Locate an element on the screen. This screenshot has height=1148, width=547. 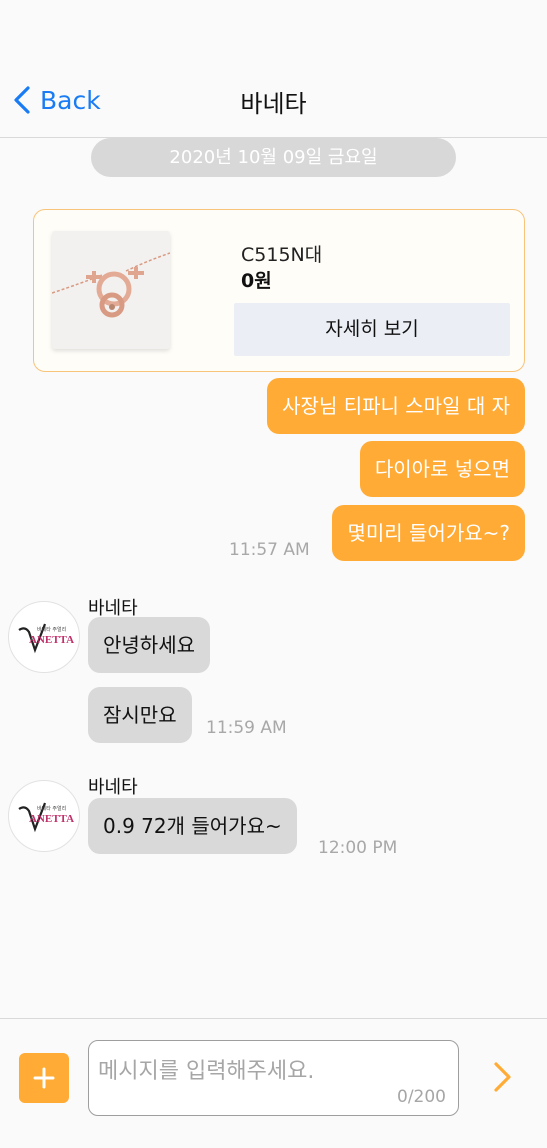
sent-message: 사장님 티파니 스마일 대 자 is located at coordinates (396, 406).